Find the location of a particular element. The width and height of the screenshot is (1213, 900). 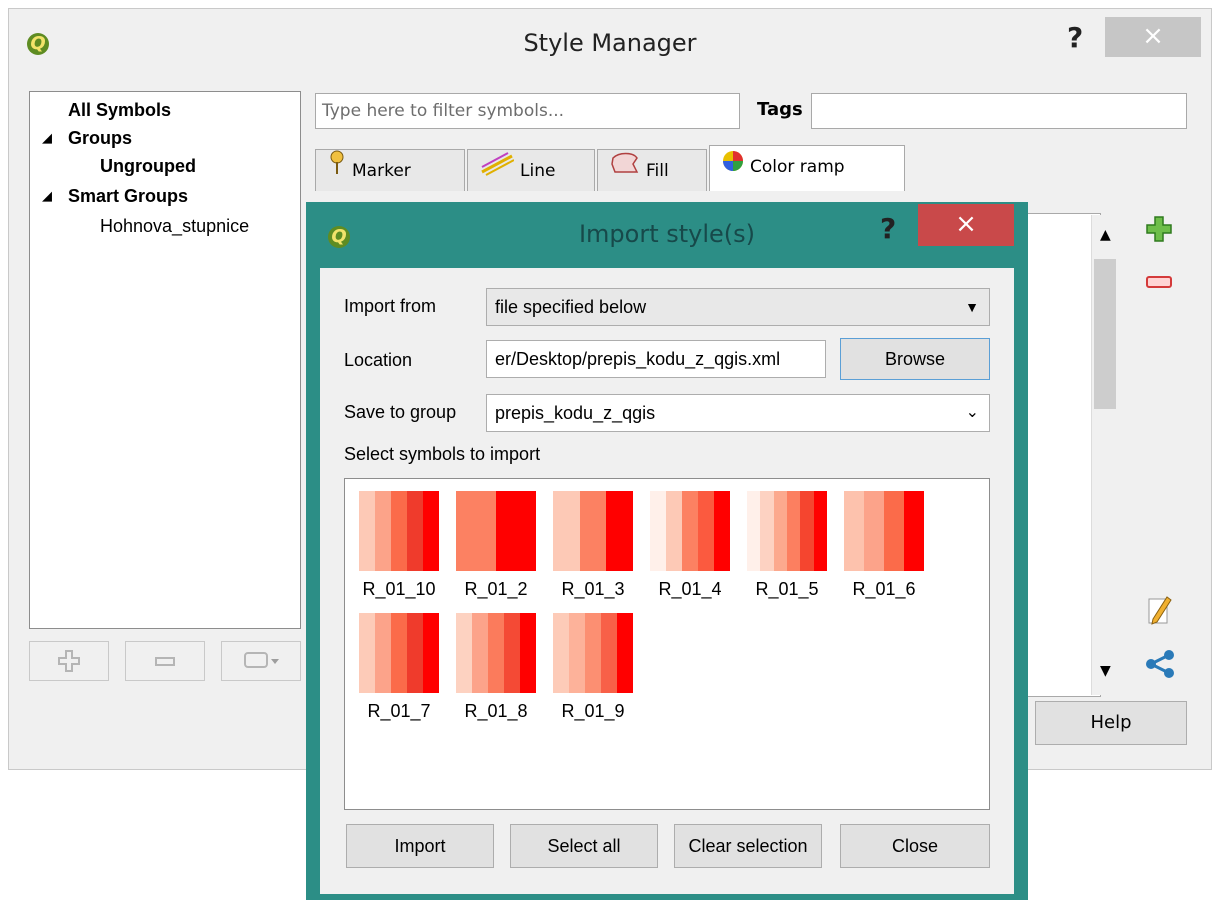

edit-group-button is located at coordinates (261, 661).